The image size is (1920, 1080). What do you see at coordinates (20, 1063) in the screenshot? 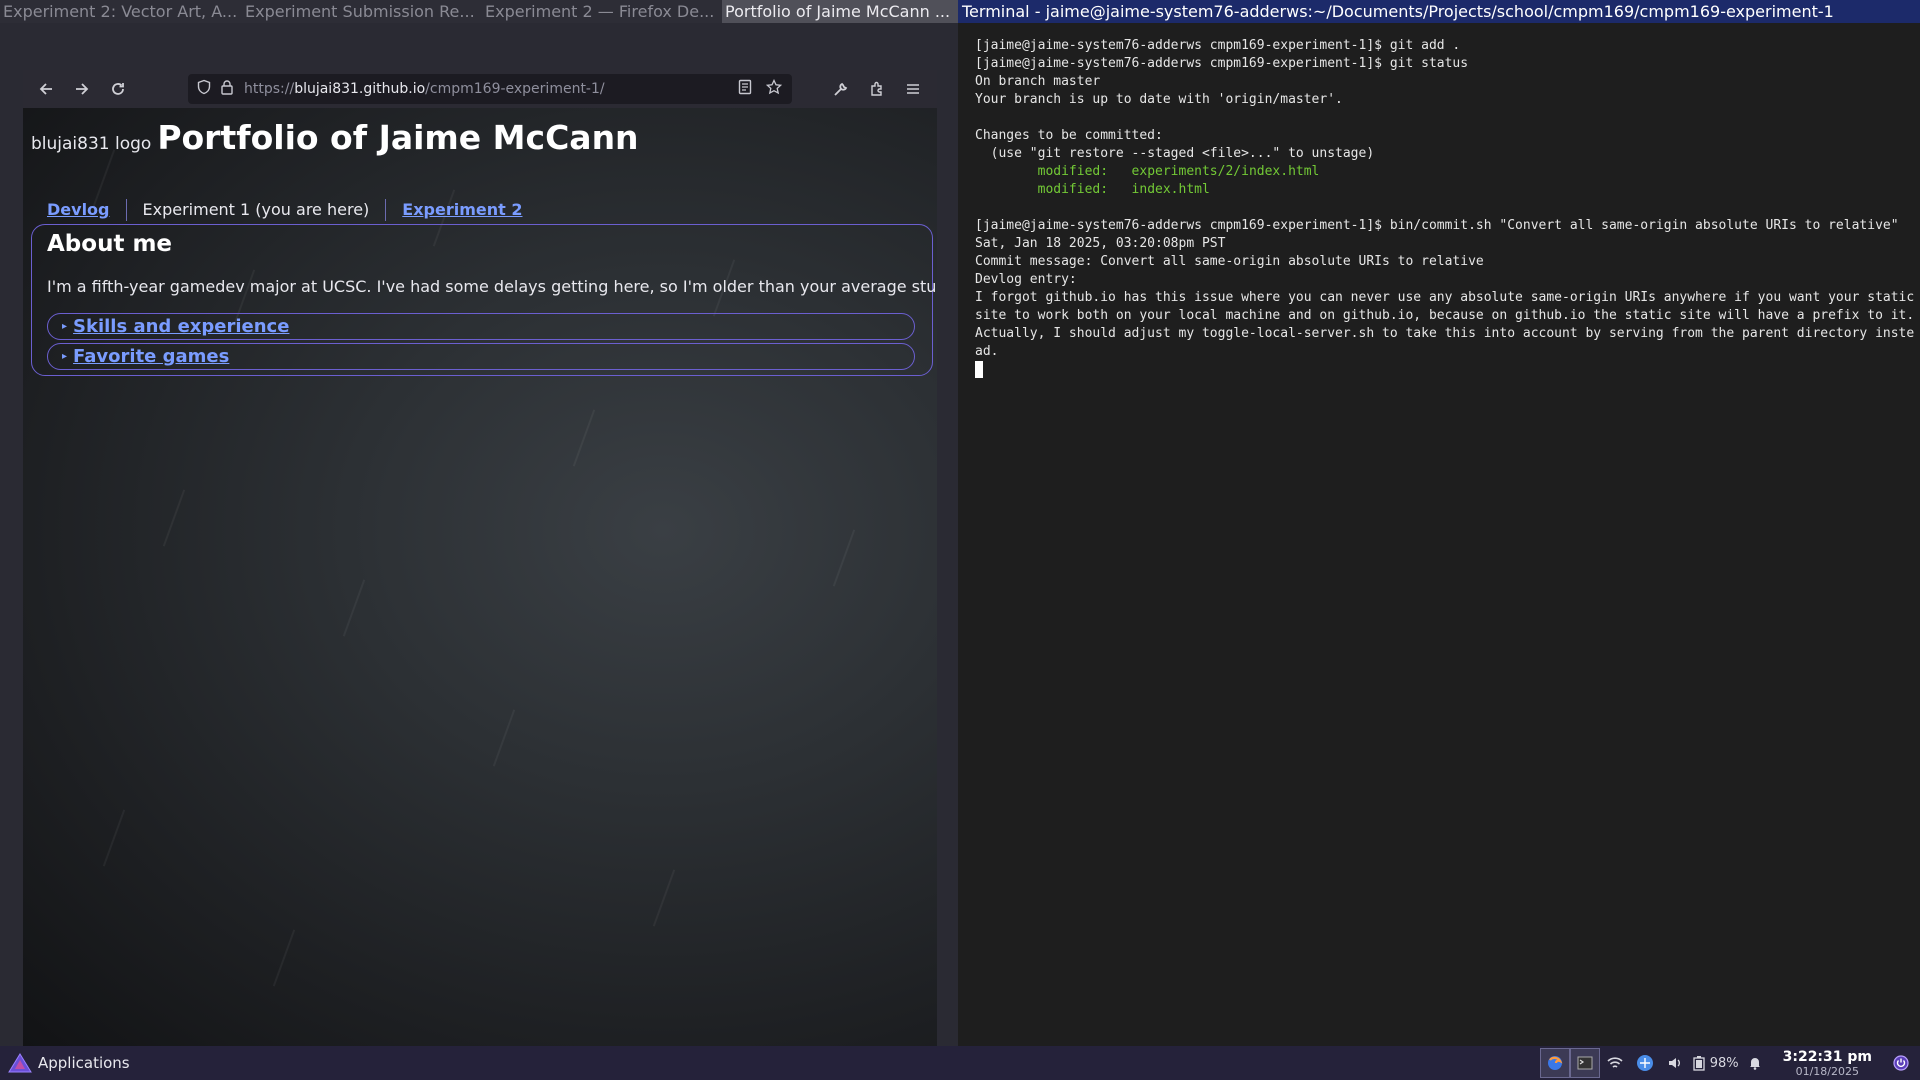
I see `applications-icon` at bounding box center [20, 1063].